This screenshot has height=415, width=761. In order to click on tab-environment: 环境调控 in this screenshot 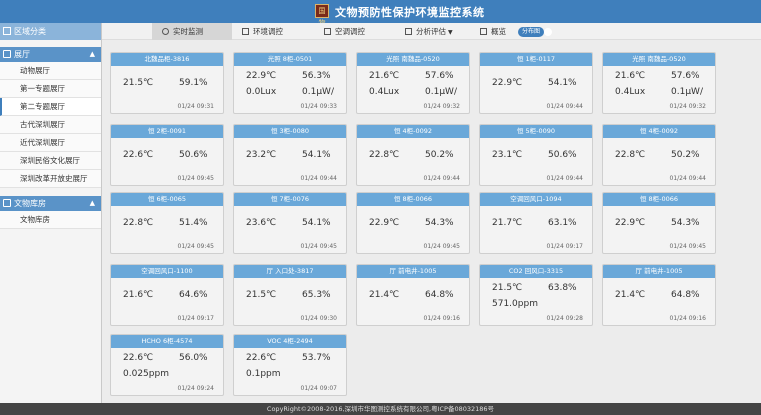, I will do `click(262, 31)`.